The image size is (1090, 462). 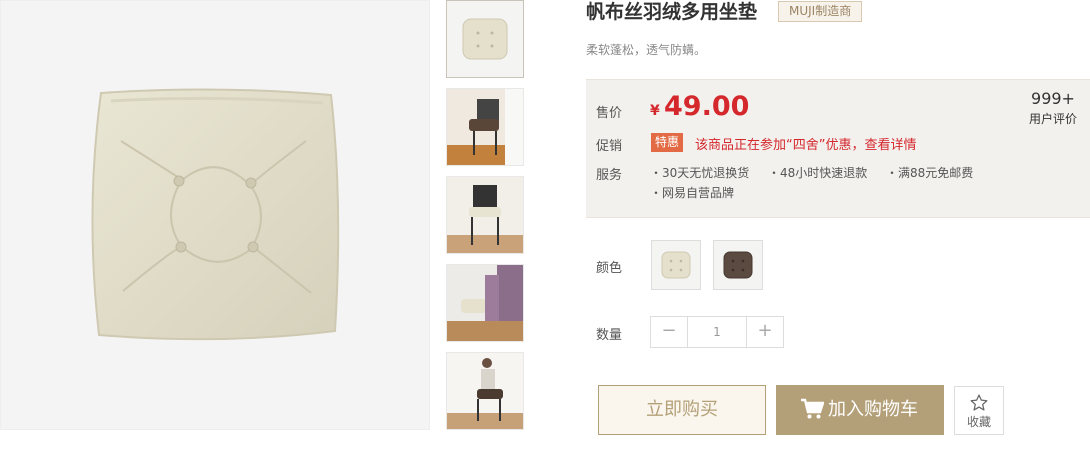 I want to click on promotion-label: 促销, so click(x=609, y=146).